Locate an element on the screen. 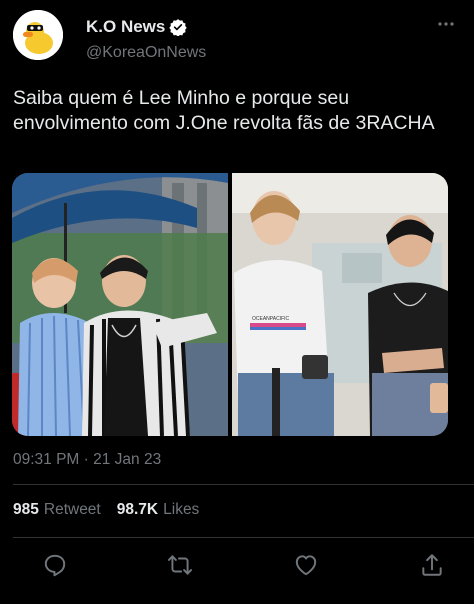 This screenshot has width=474, height=604. likes-stat: 98.7K Likes is located at coordinates (158, 510).